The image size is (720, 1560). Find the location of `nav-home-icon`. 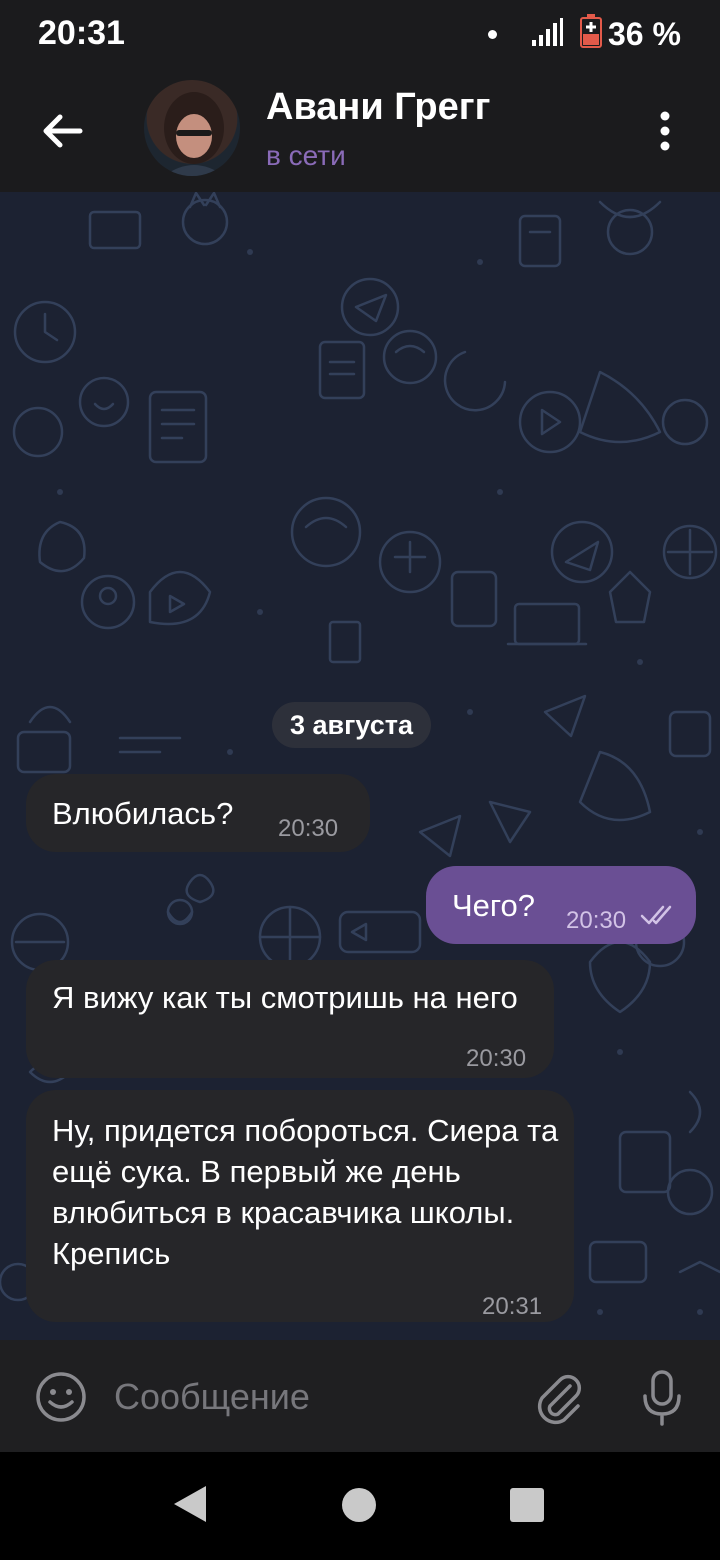

nav-home-icon is located at coordinates (359, 1505).